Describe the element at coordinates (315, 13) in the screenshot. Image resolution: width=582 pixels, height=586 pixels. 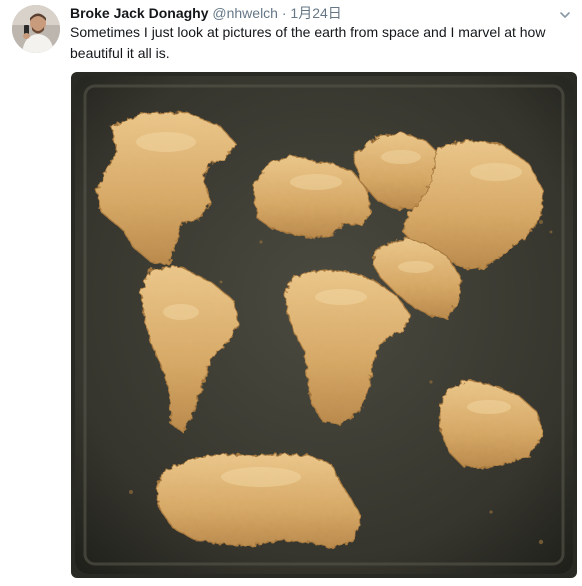
I see `tweet-date: 1月24日` at that location.